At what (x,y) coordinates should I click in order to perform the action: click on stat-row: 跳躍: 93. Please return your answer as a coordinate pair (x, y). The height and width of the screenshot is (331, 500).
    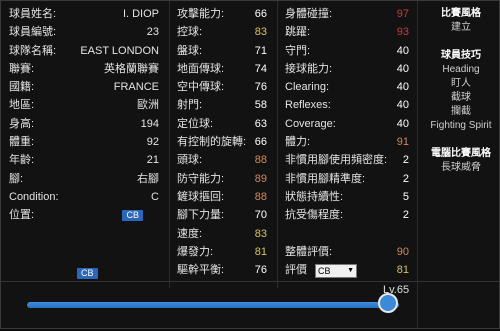
    Looking at the image, I should click on (347, 32).